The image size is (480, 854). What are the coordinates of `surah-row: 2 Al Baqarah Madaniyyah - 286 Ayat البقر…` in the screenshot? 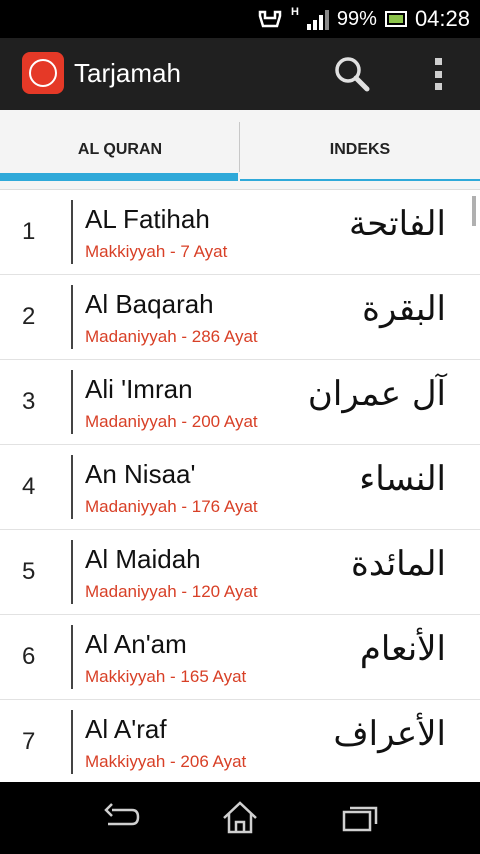 It's located at (240, 317).